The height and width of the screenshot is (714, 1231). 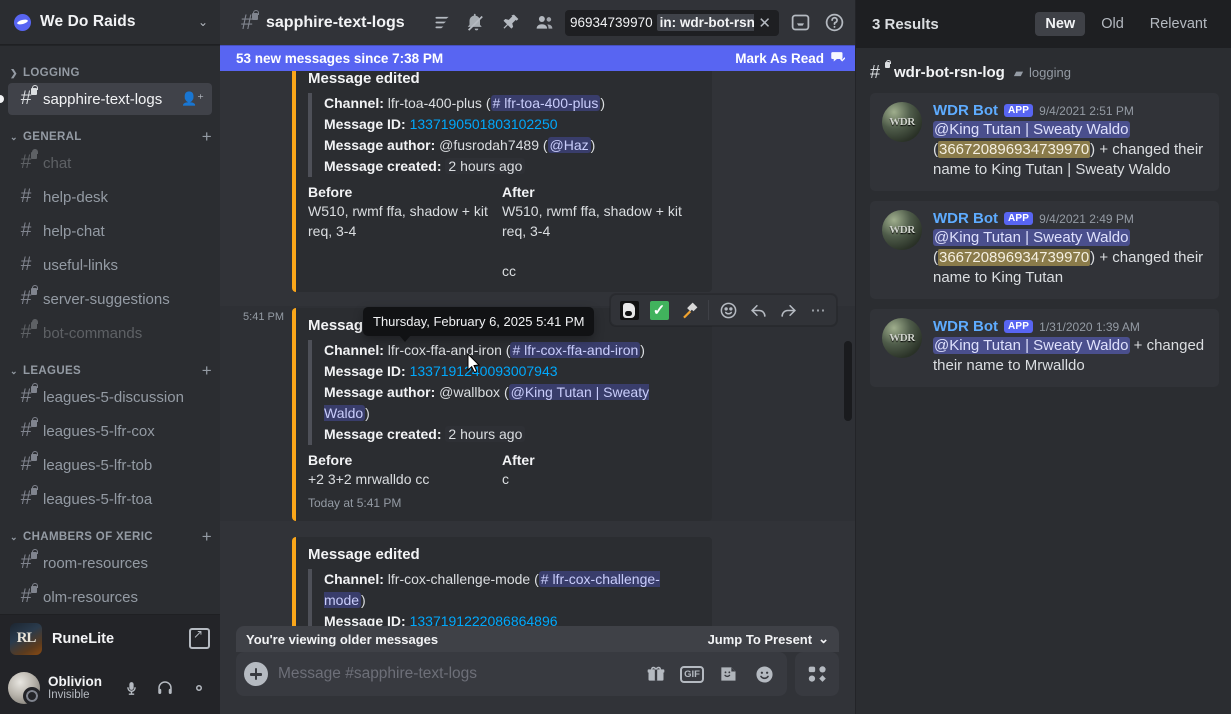 I want to click on add-reaction-icon, so click(x=728, y=310).